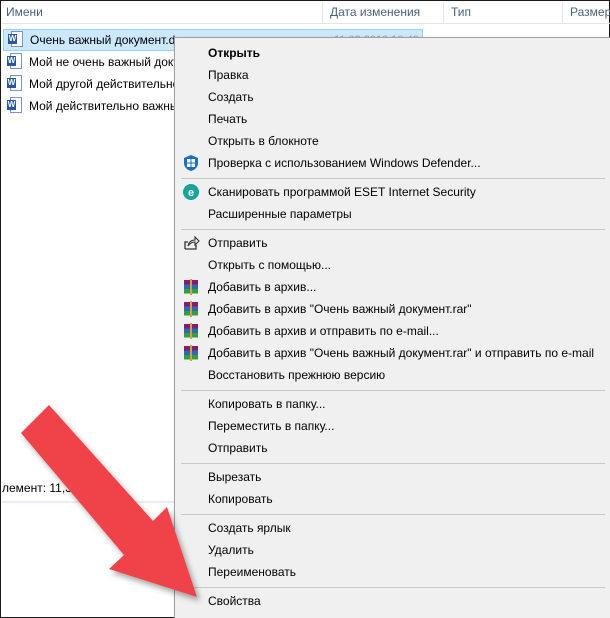  Describe the element at coordinates (392, 119) in the screenshot. I see `menu-item-print: Печать` at that location.